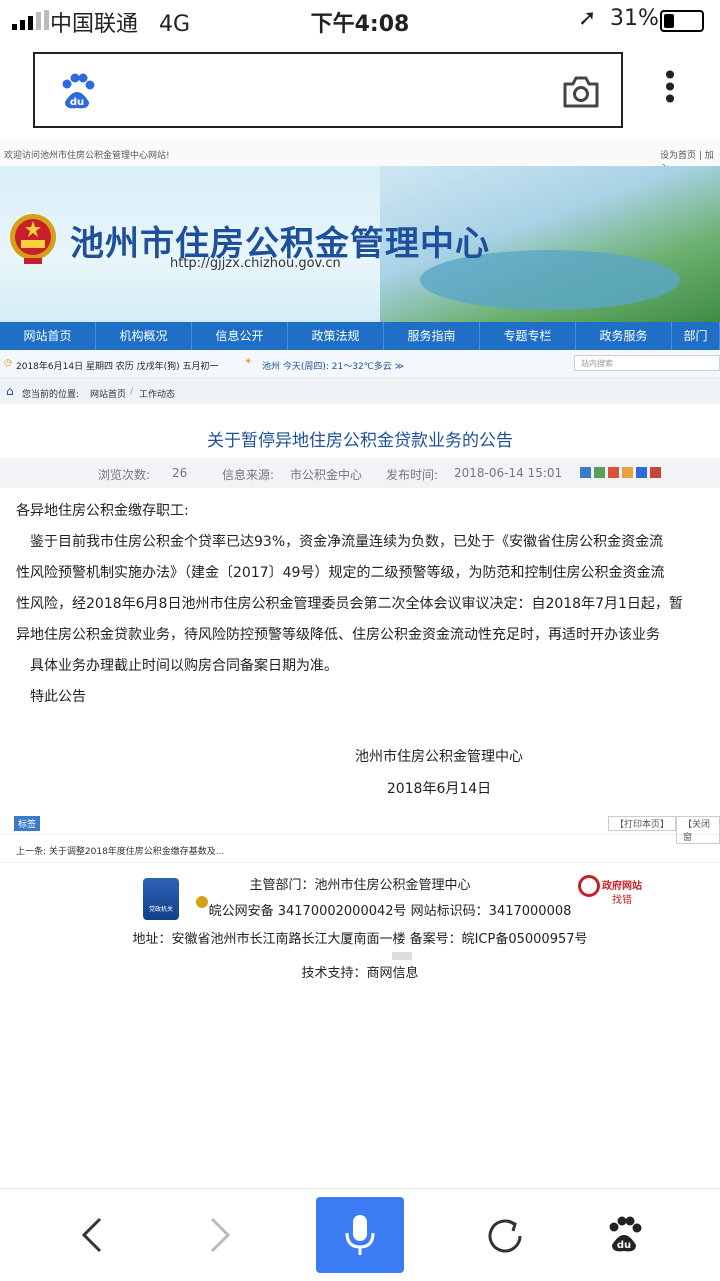 Image resolution: width=720 pixels, height=1281 pixels. I want to click on views-label: 浏览次数:, so click(124, 475).